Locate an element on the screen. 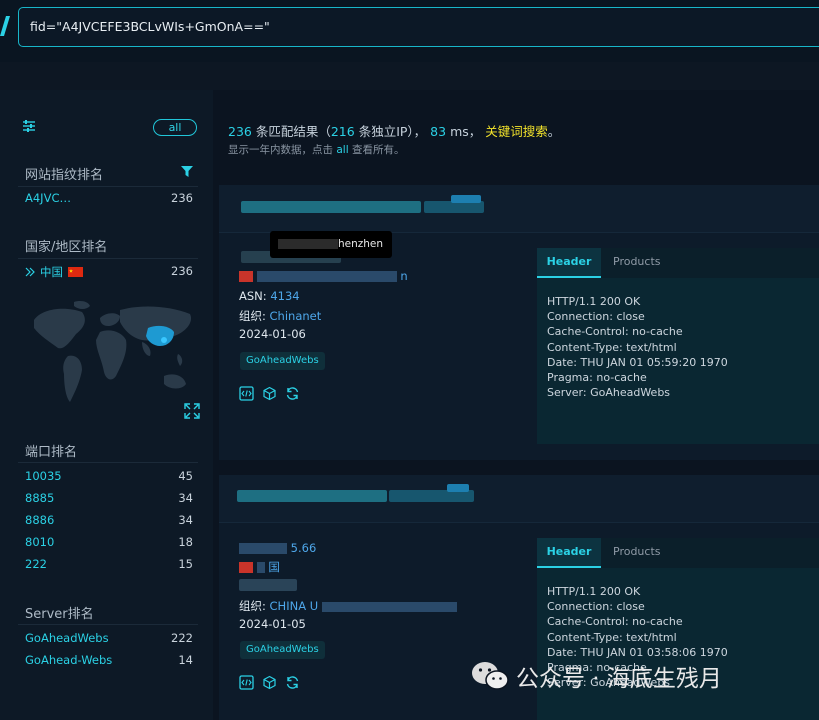  world-map is located at coordinates (111, 358).